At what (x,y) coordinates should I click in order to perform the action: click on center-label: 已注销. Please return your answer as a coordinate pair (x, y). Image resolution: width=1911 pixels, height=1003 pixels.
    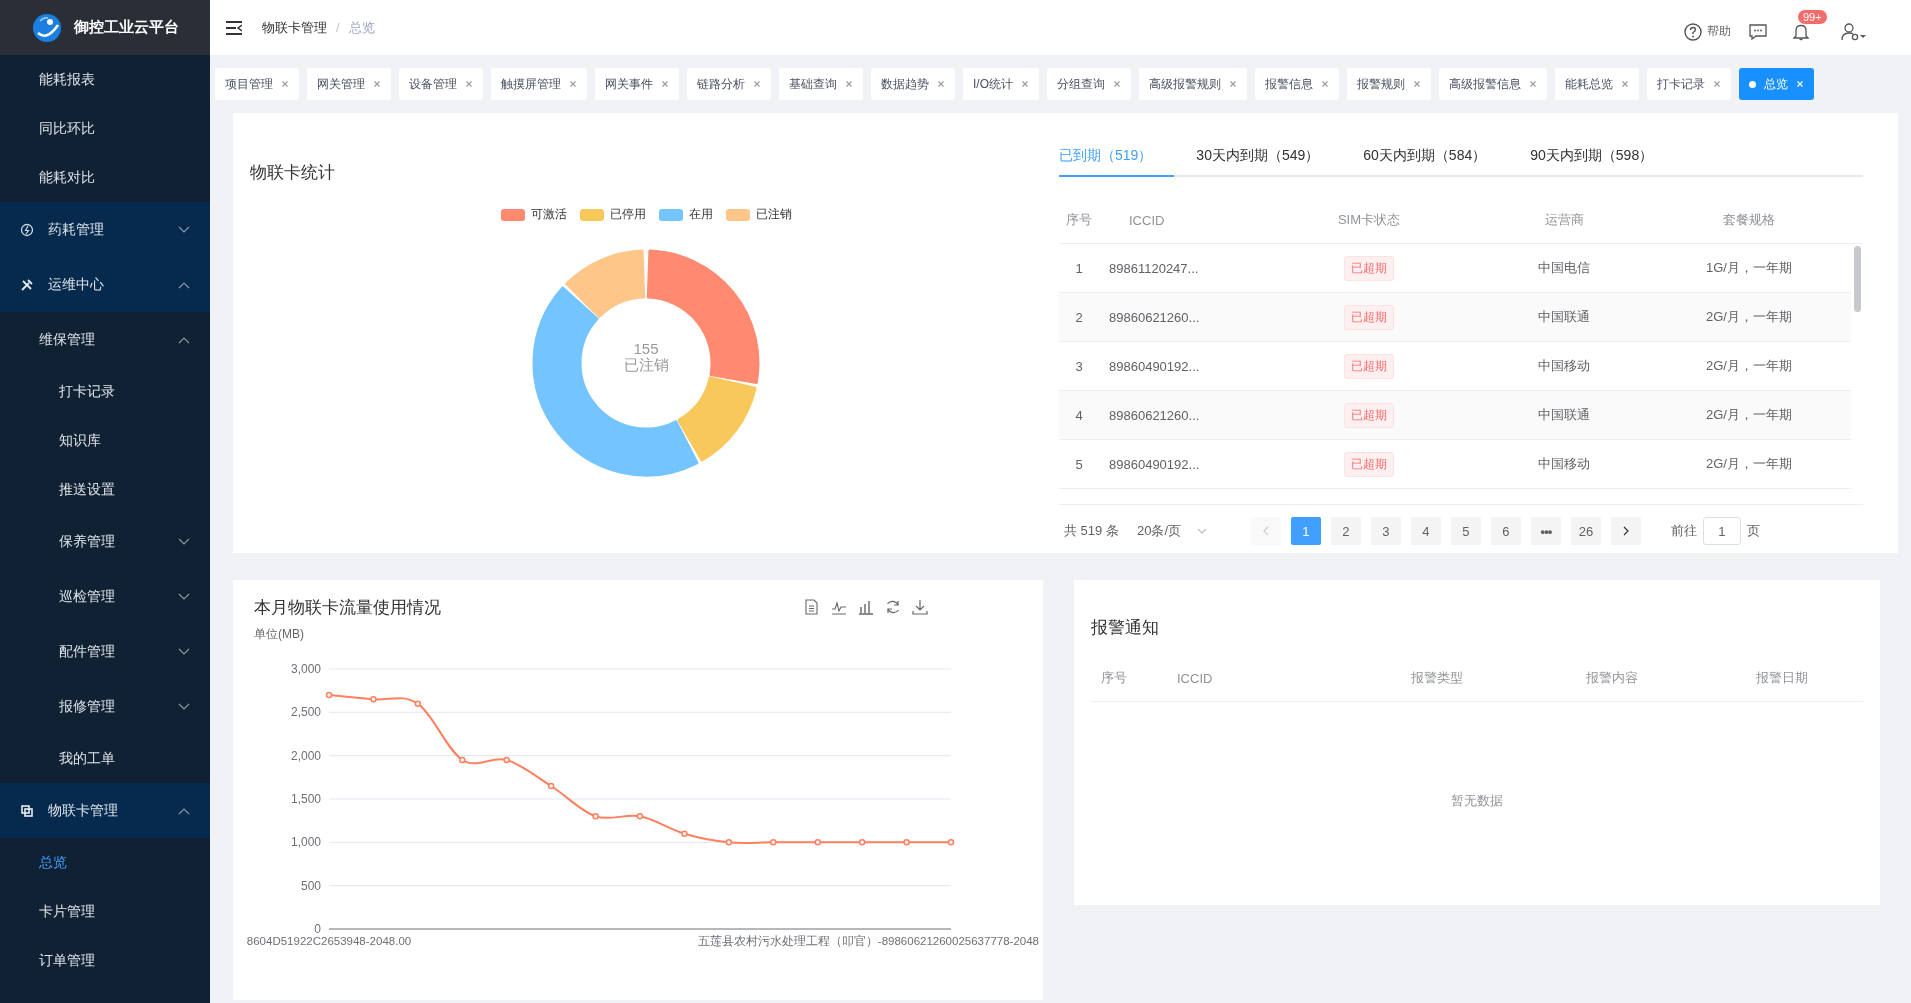
    Looking at the image, I should click on (646, 365).